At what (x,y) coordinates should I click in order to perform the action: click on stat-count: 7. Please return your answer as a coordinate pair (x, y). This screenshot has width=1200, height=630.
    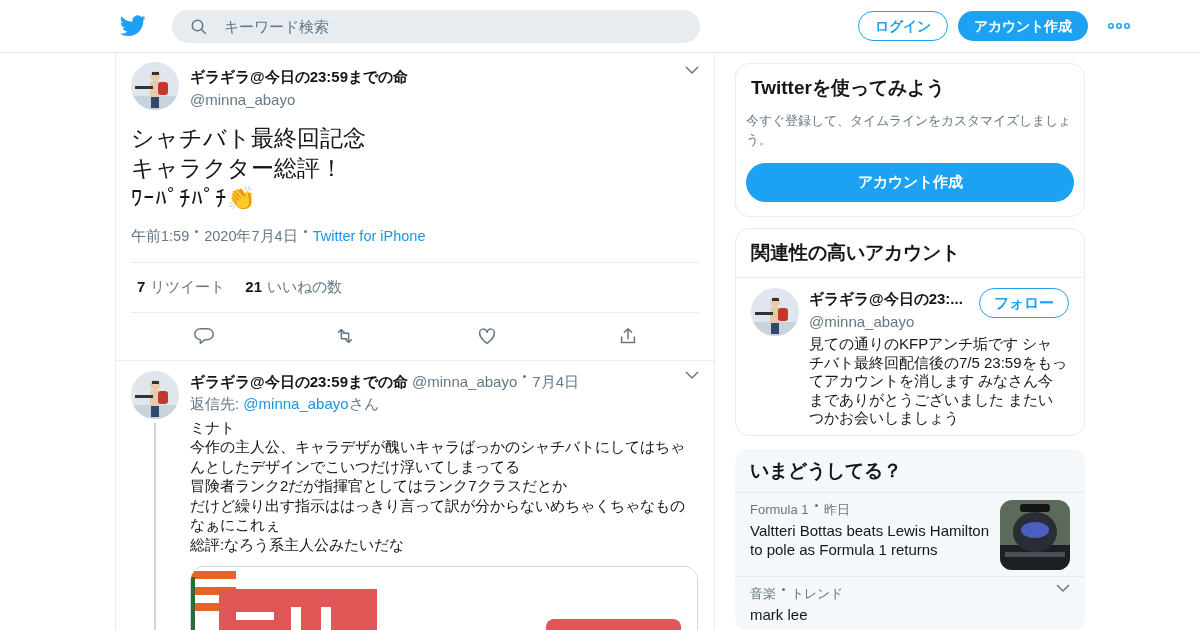
    Looking at the image, I should click on (141, 287).